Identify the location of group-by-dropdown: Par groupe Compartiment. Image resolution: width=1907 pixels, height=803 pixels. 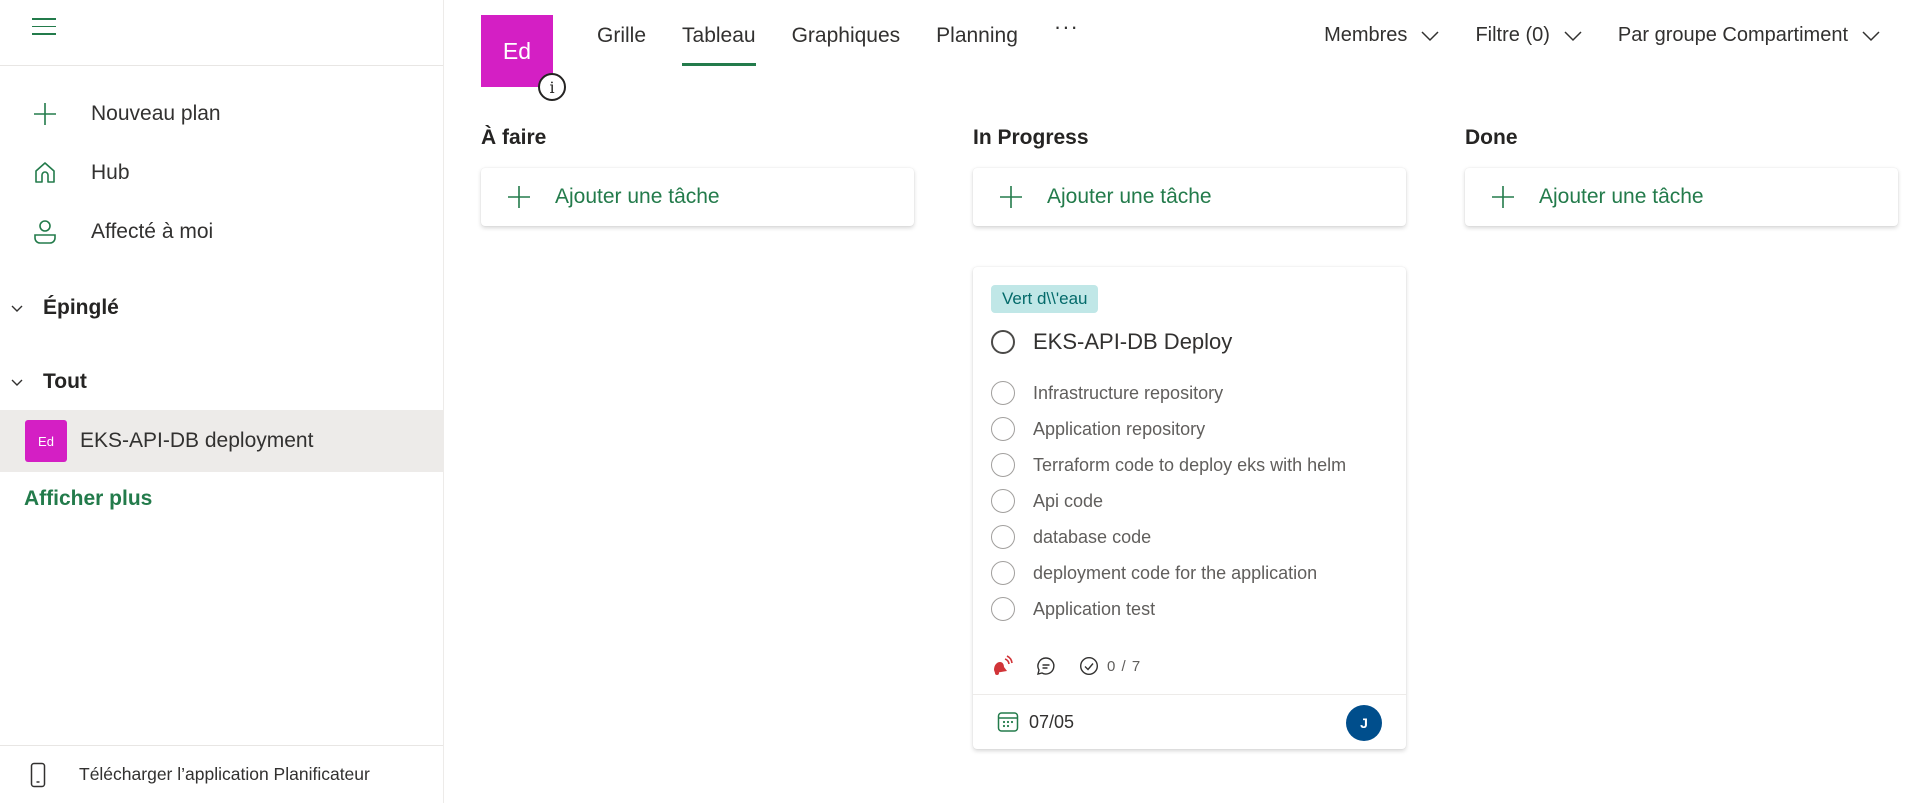
(1749, 35).